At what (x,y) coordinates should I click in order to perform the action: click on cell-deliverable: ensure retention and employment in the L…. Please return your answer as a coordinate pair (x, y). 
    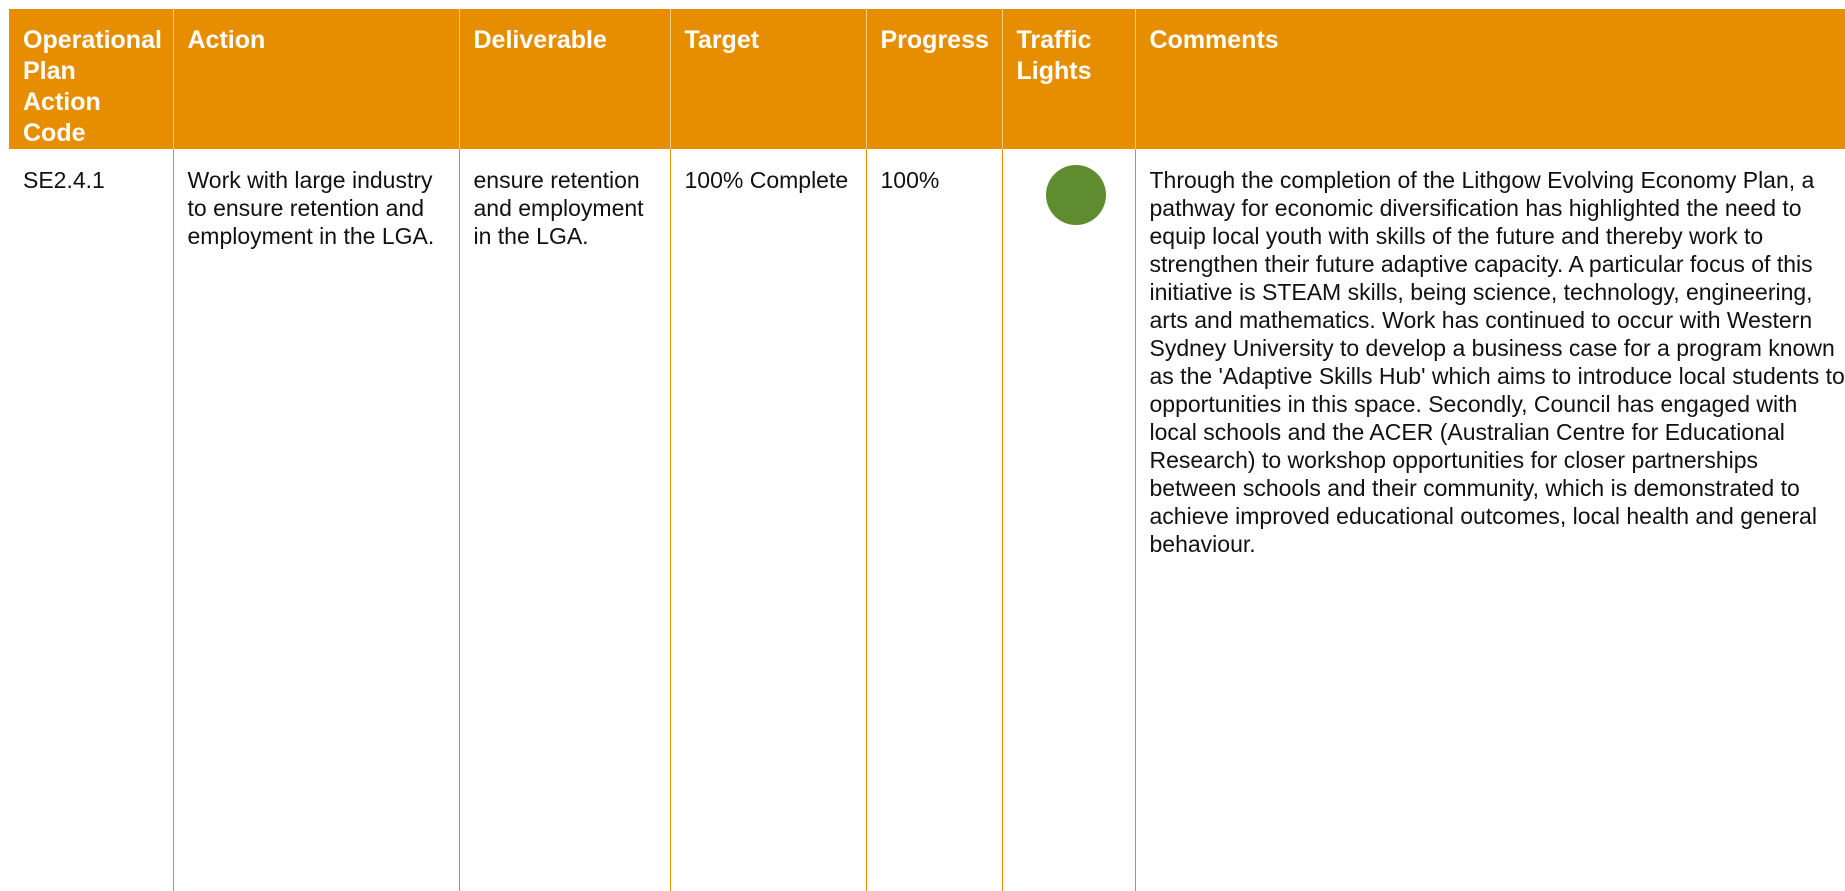
    Looking at the image, I should click on (564, 520).